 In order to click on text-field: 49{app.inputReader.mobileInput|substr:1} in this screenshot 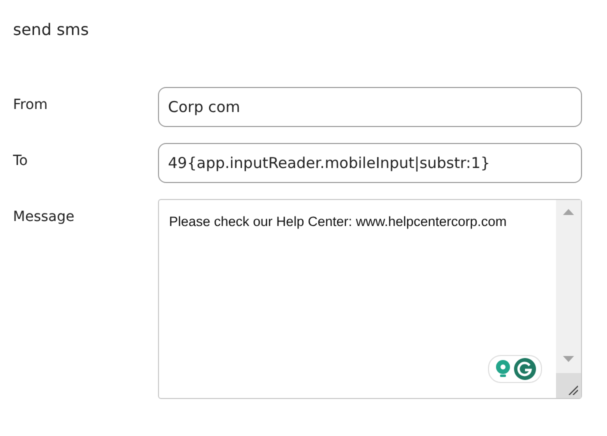, I will do `click(370, 163)`.